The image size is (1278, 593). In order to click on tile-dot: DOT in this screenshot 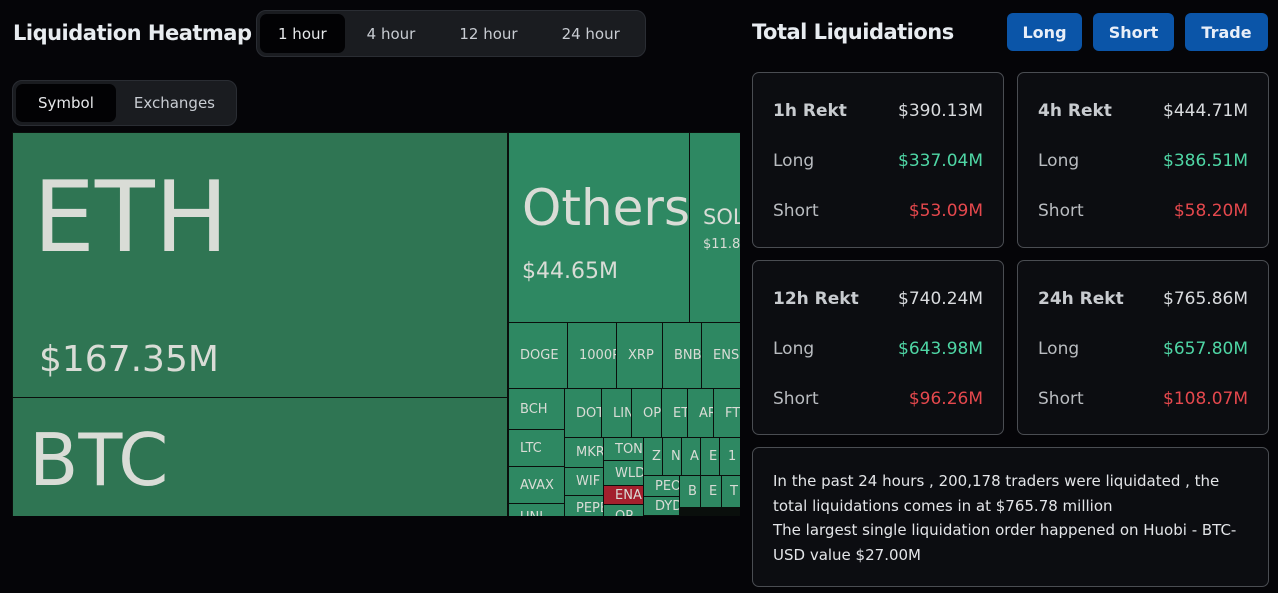, I will do `click(583, 413)`.